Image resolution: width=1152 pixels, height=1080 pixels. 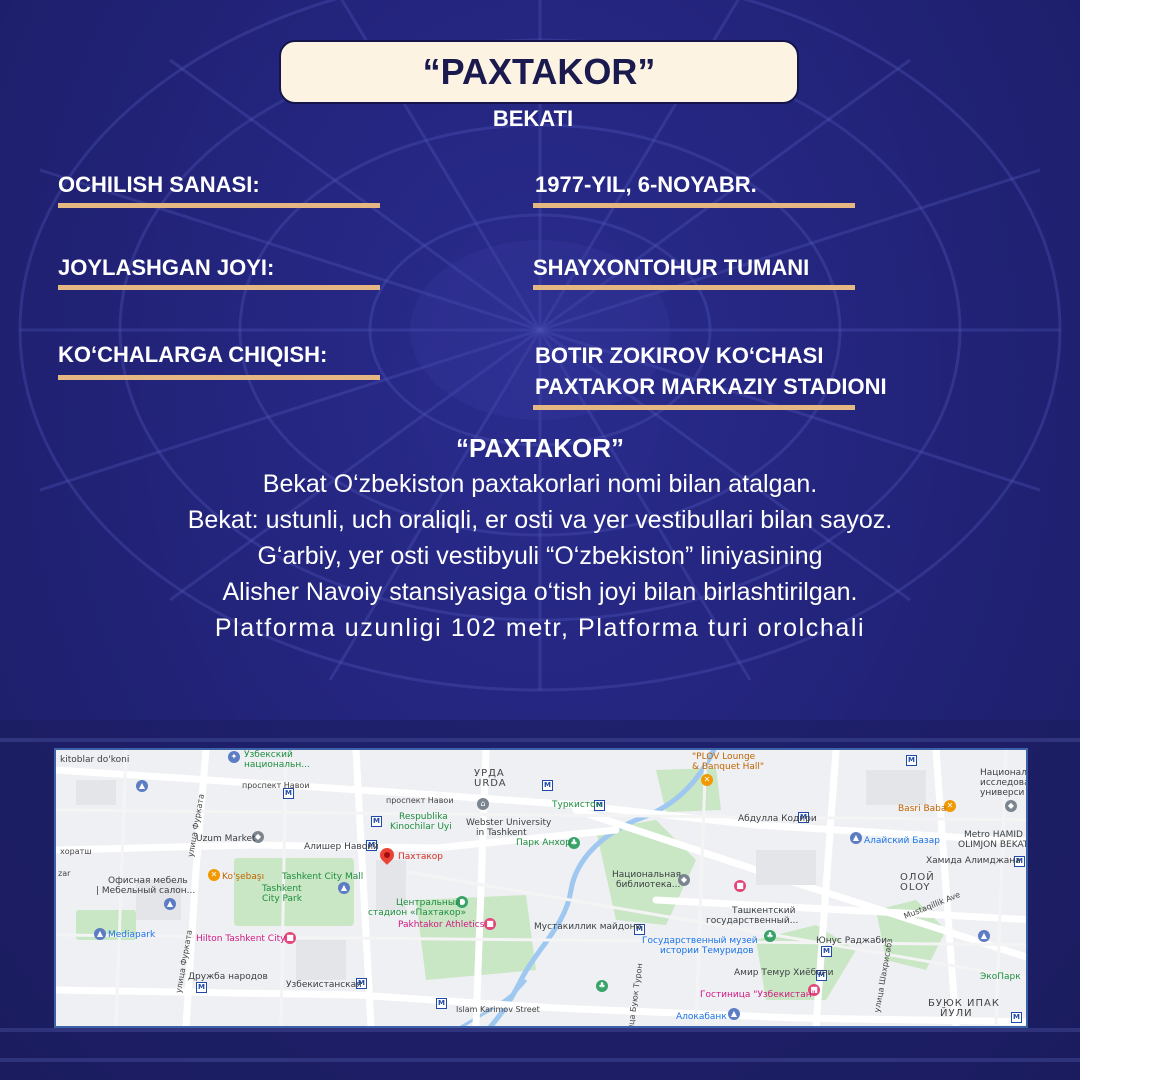 What do you see at coordinates (100, 934) in the screenshot?
I see `electronics-icon: ▲` at bounding box center [100, 934].